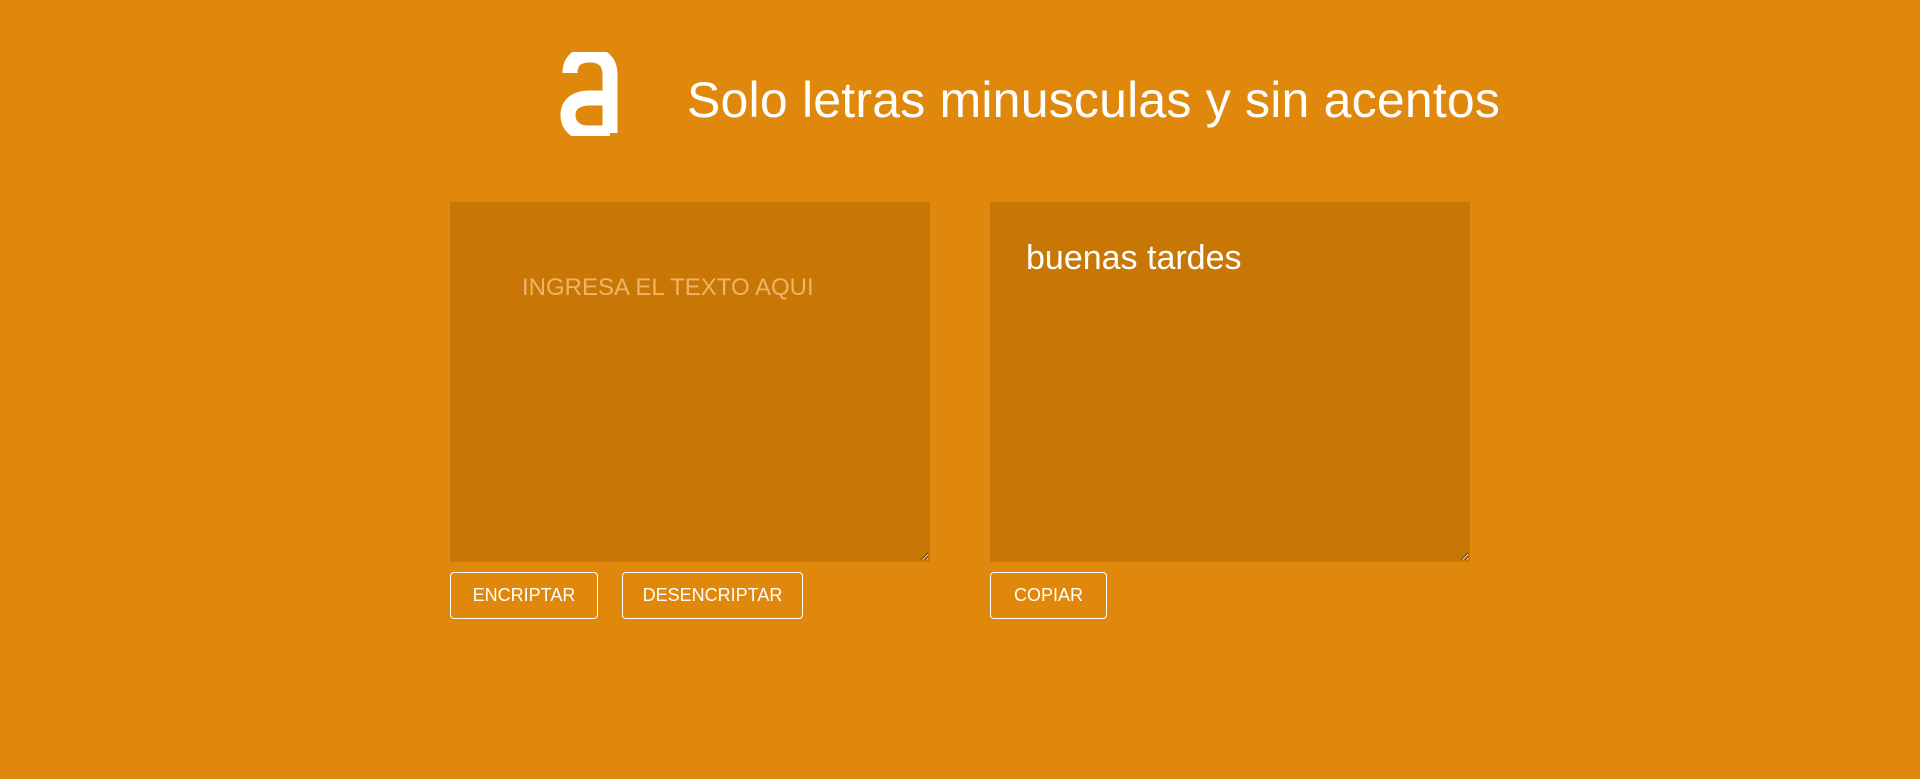 This screenshot has width=1920, height=779. I want to click on copy-button: COPIAR, so click(1048, 595).